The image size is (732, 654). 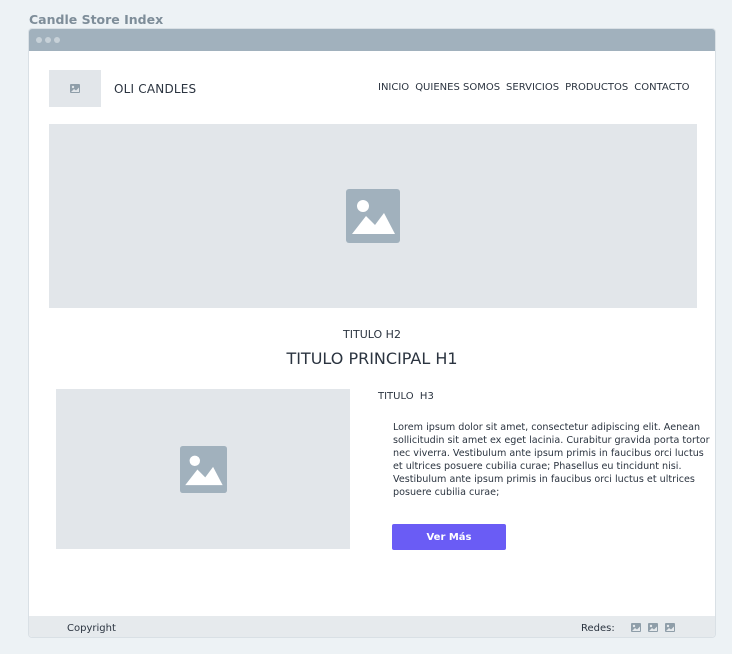 What do you see at coordinates (457, 87) in the screenshot?
I see `nav-item-quienes-somos: QUIENES SOMOS` at bounding box center [457, 87].